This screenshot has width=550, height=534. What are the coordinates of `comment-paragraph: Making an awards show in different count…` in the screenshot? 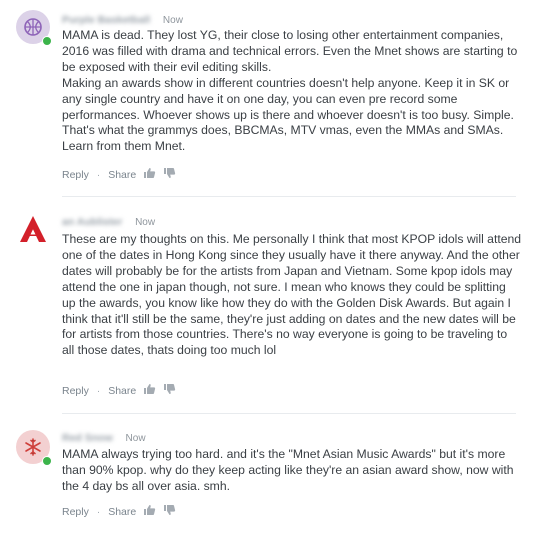 It's located at (288, 114).